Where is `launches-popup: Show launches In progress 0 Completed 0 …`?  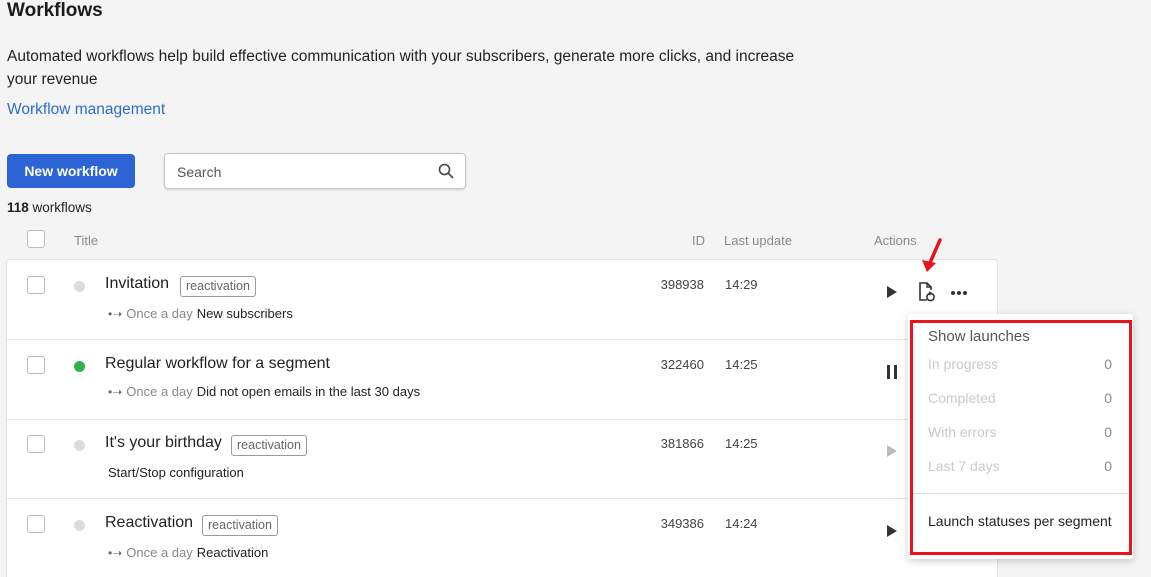 launches-popup: Show launches In progress 0 Completed 0 … is located at coordinates (1020, 436).